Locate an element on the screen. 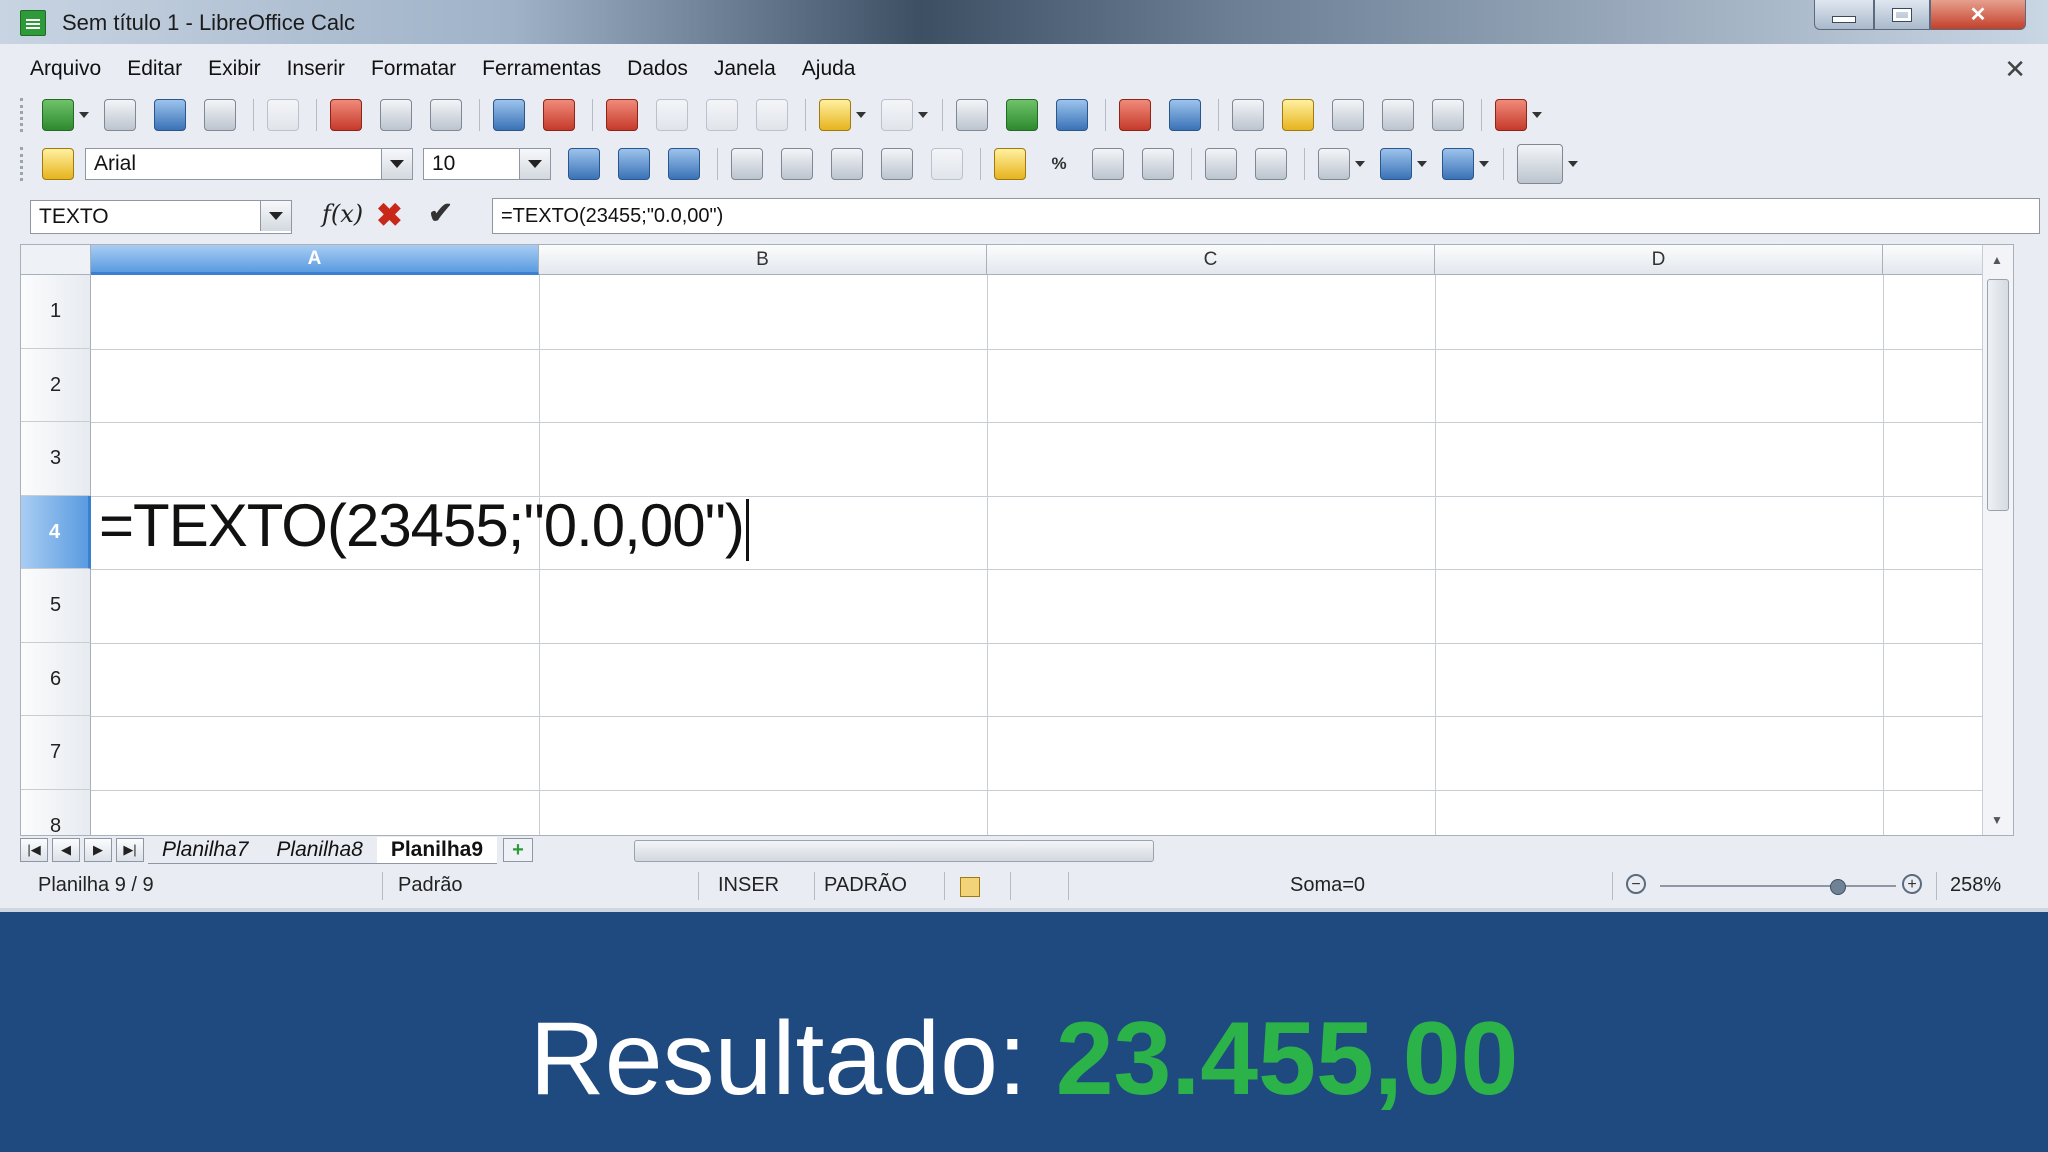 This screenshot has width=2048, height=1152. menu-exibir: Exibir is located at coordinates (234, 69).